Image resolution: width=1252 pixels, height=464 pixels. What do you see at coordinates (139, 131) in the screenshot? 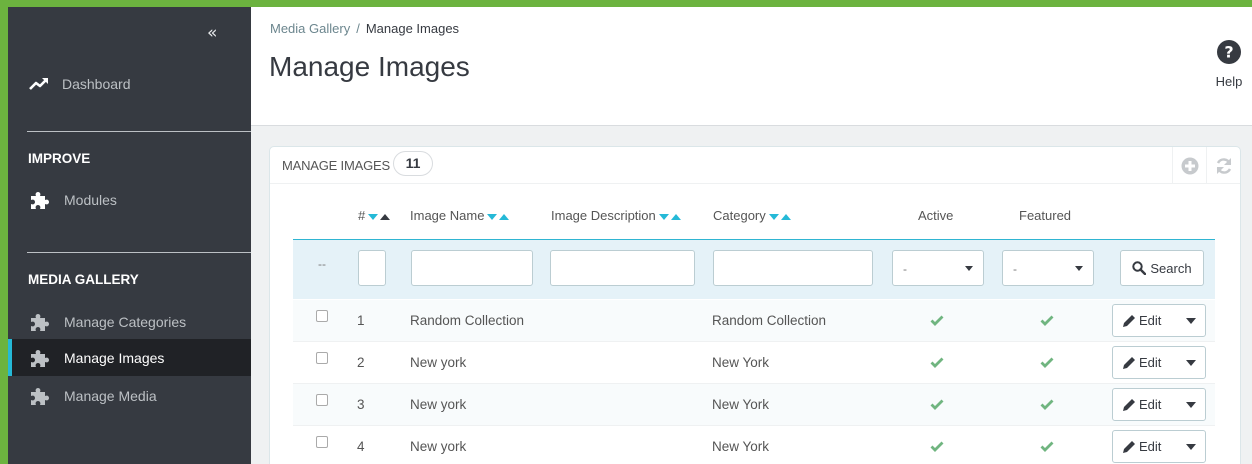
I see `sidebar-divider` at bounding box center [139, 131].